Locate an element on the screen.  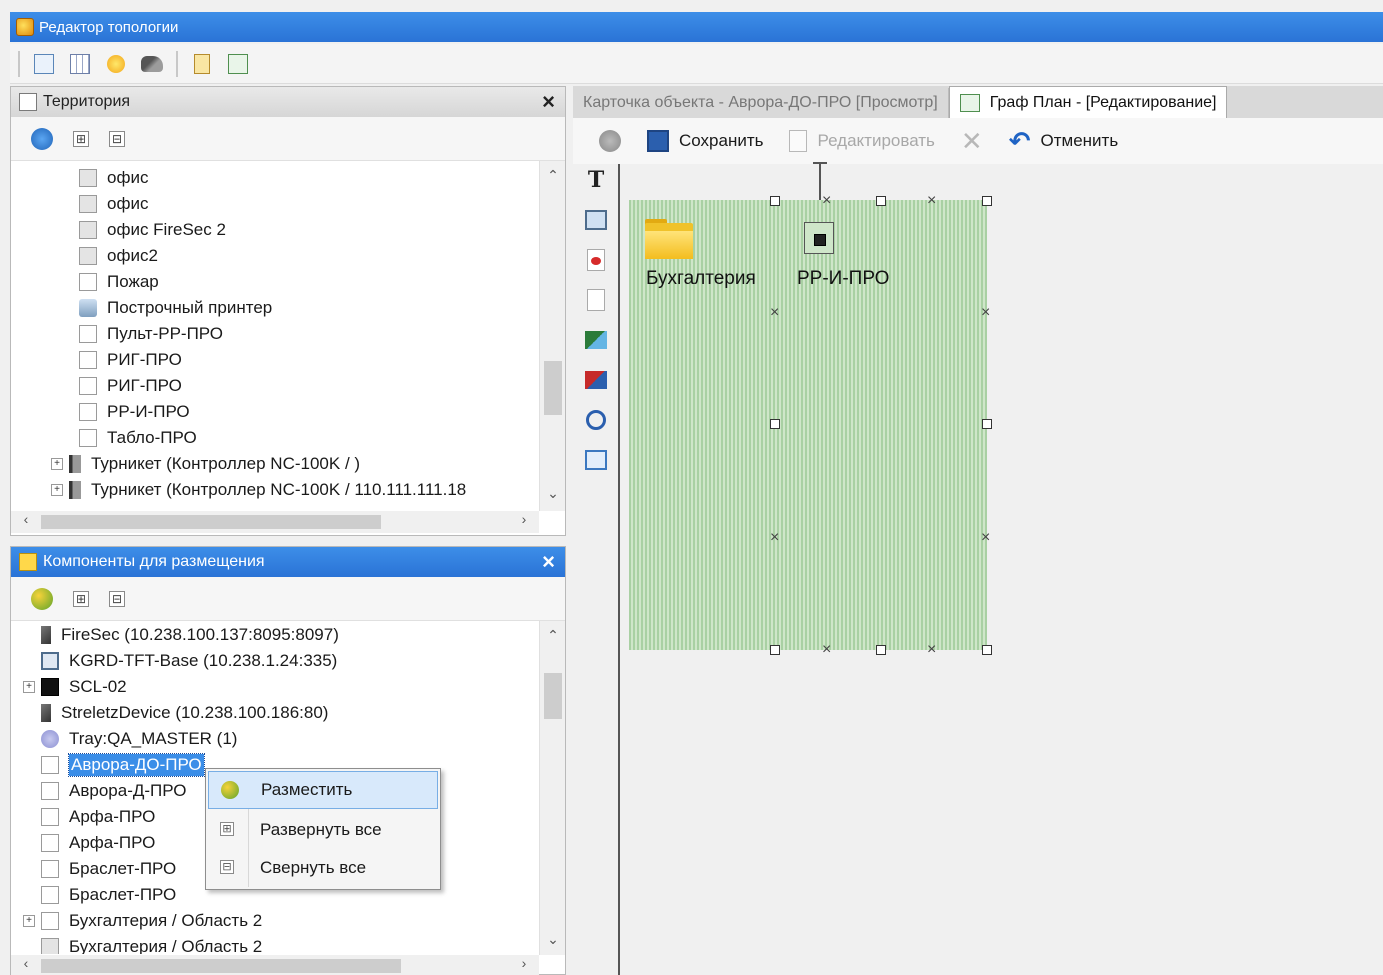
properties-button is located at coordinates (202, 64).